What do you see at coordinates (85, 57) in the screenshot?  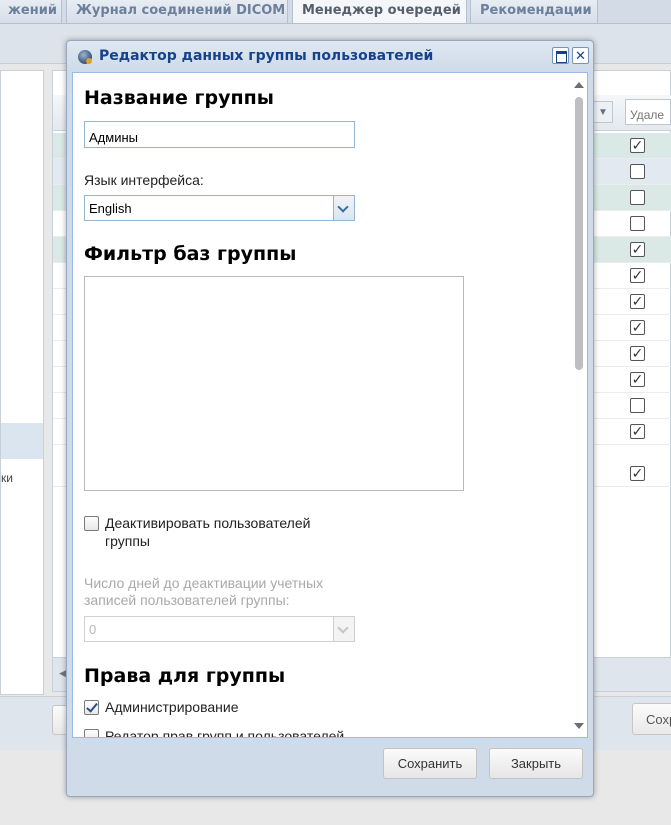 I see `group-editor-icon` at bounding box center [85, 57].